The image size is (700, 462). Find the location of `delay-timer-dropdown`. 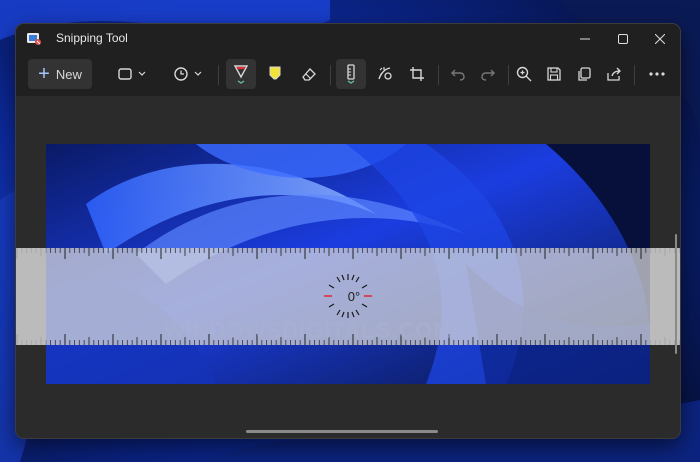

delay-timer-dropdown is located at coordinates (188, 74).